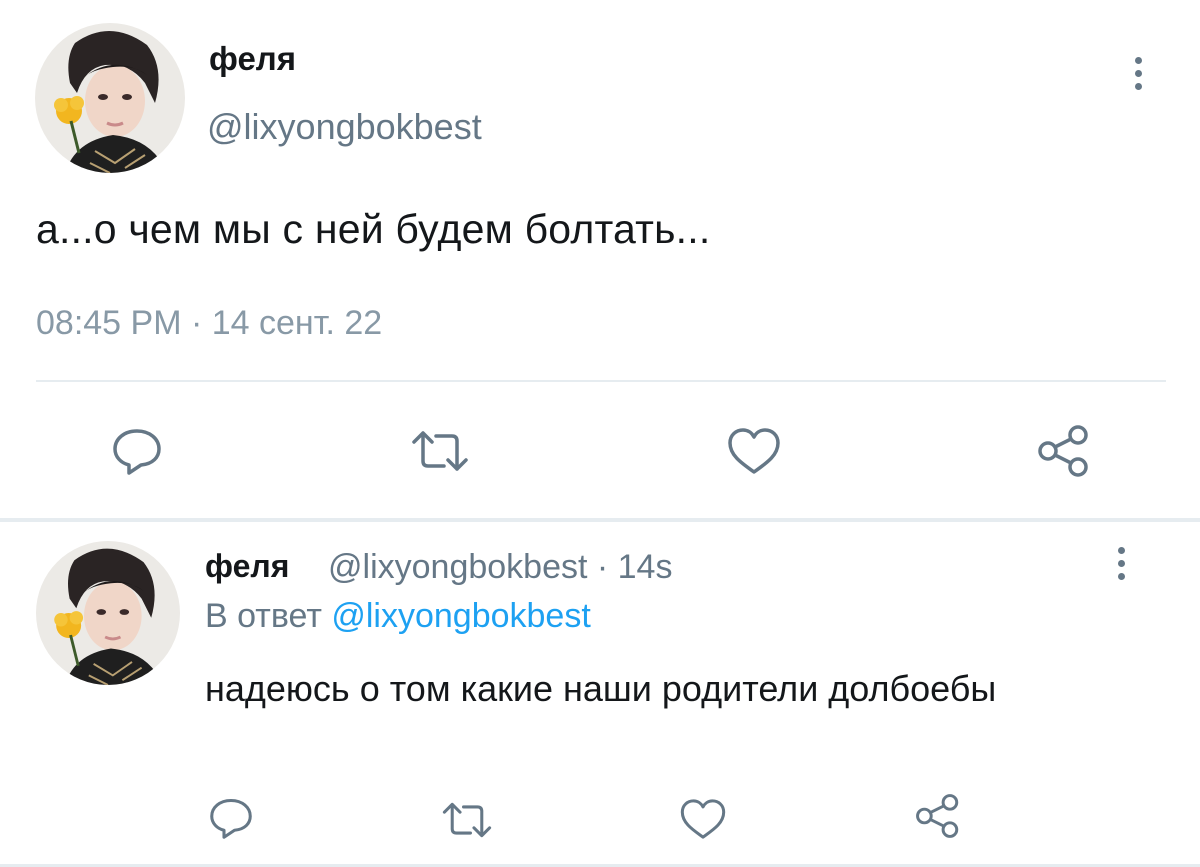 The height and width of the screenshot is (867, 1200). I want to click on reply-avatar, so click(108, 613).